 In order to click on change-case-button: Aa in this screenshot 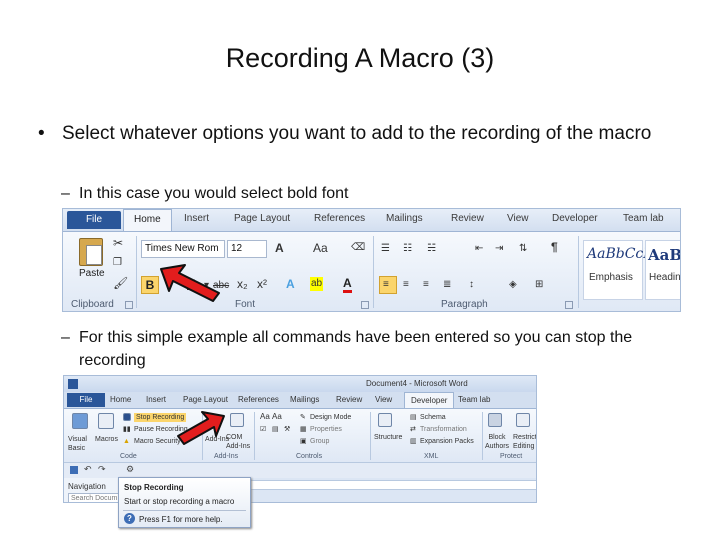, I will do `click(320, 248)`.